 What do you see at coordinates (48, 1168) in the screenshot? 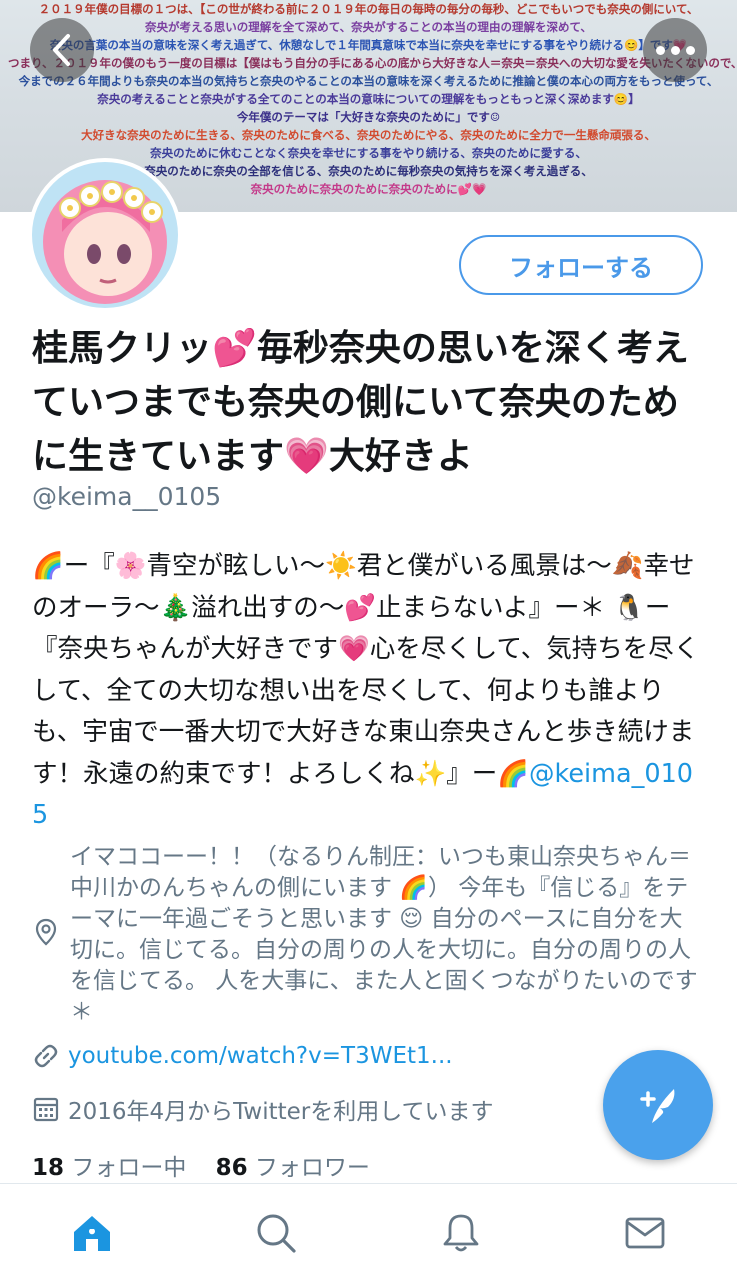
I see `following-count: 18` at bounding box center [48, 1168].